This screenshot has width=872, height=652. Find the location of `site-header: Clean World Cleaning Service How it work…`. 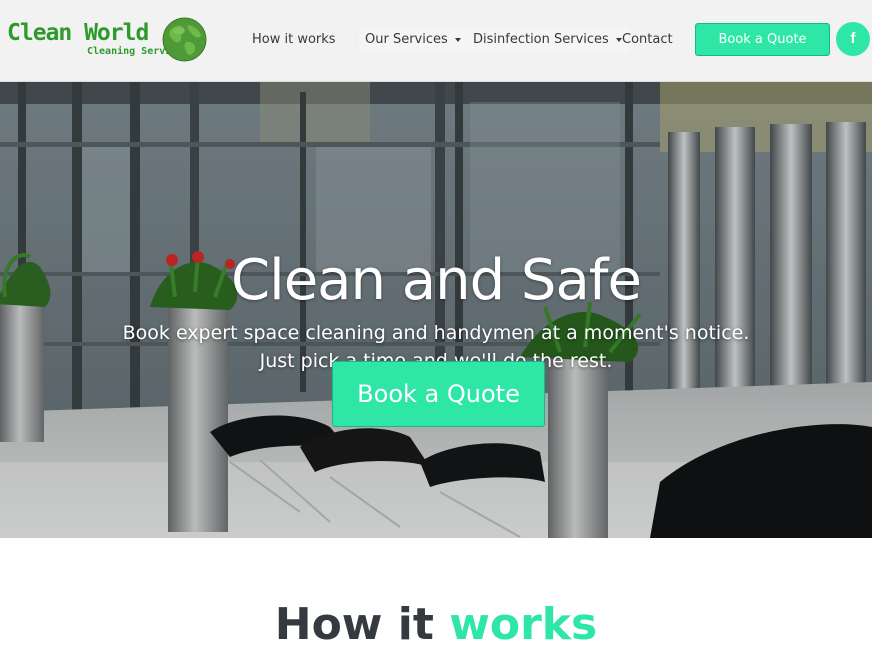

site-header: Clean World Cleaning Service How it work… is located at coordinates (436, 41).